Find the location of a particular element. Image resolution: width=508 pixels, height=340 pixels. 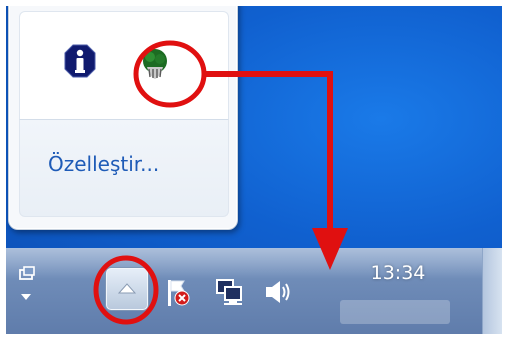

highlight-circle-show-hidden is located at coordinates (126, 290).